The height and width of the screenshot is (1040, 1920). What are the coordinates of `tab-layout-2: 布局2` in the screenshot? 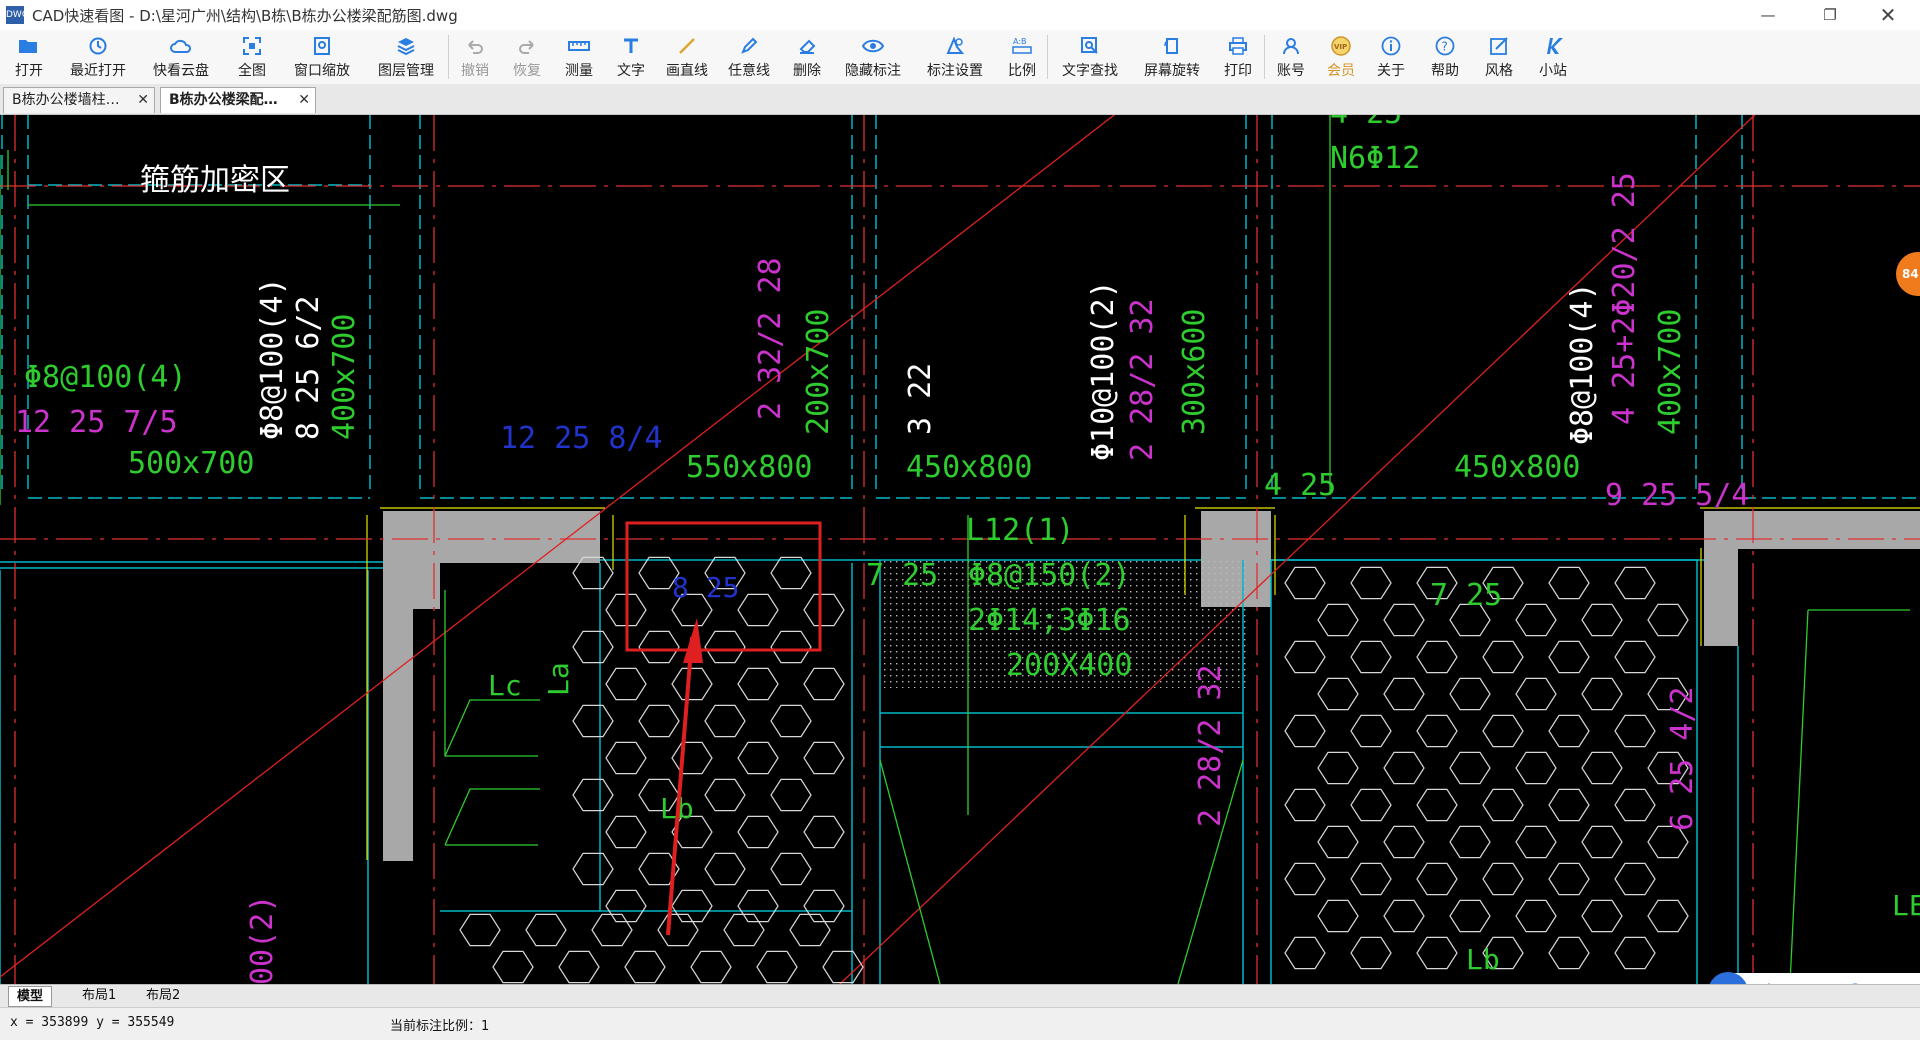 It's located at (163, 995).